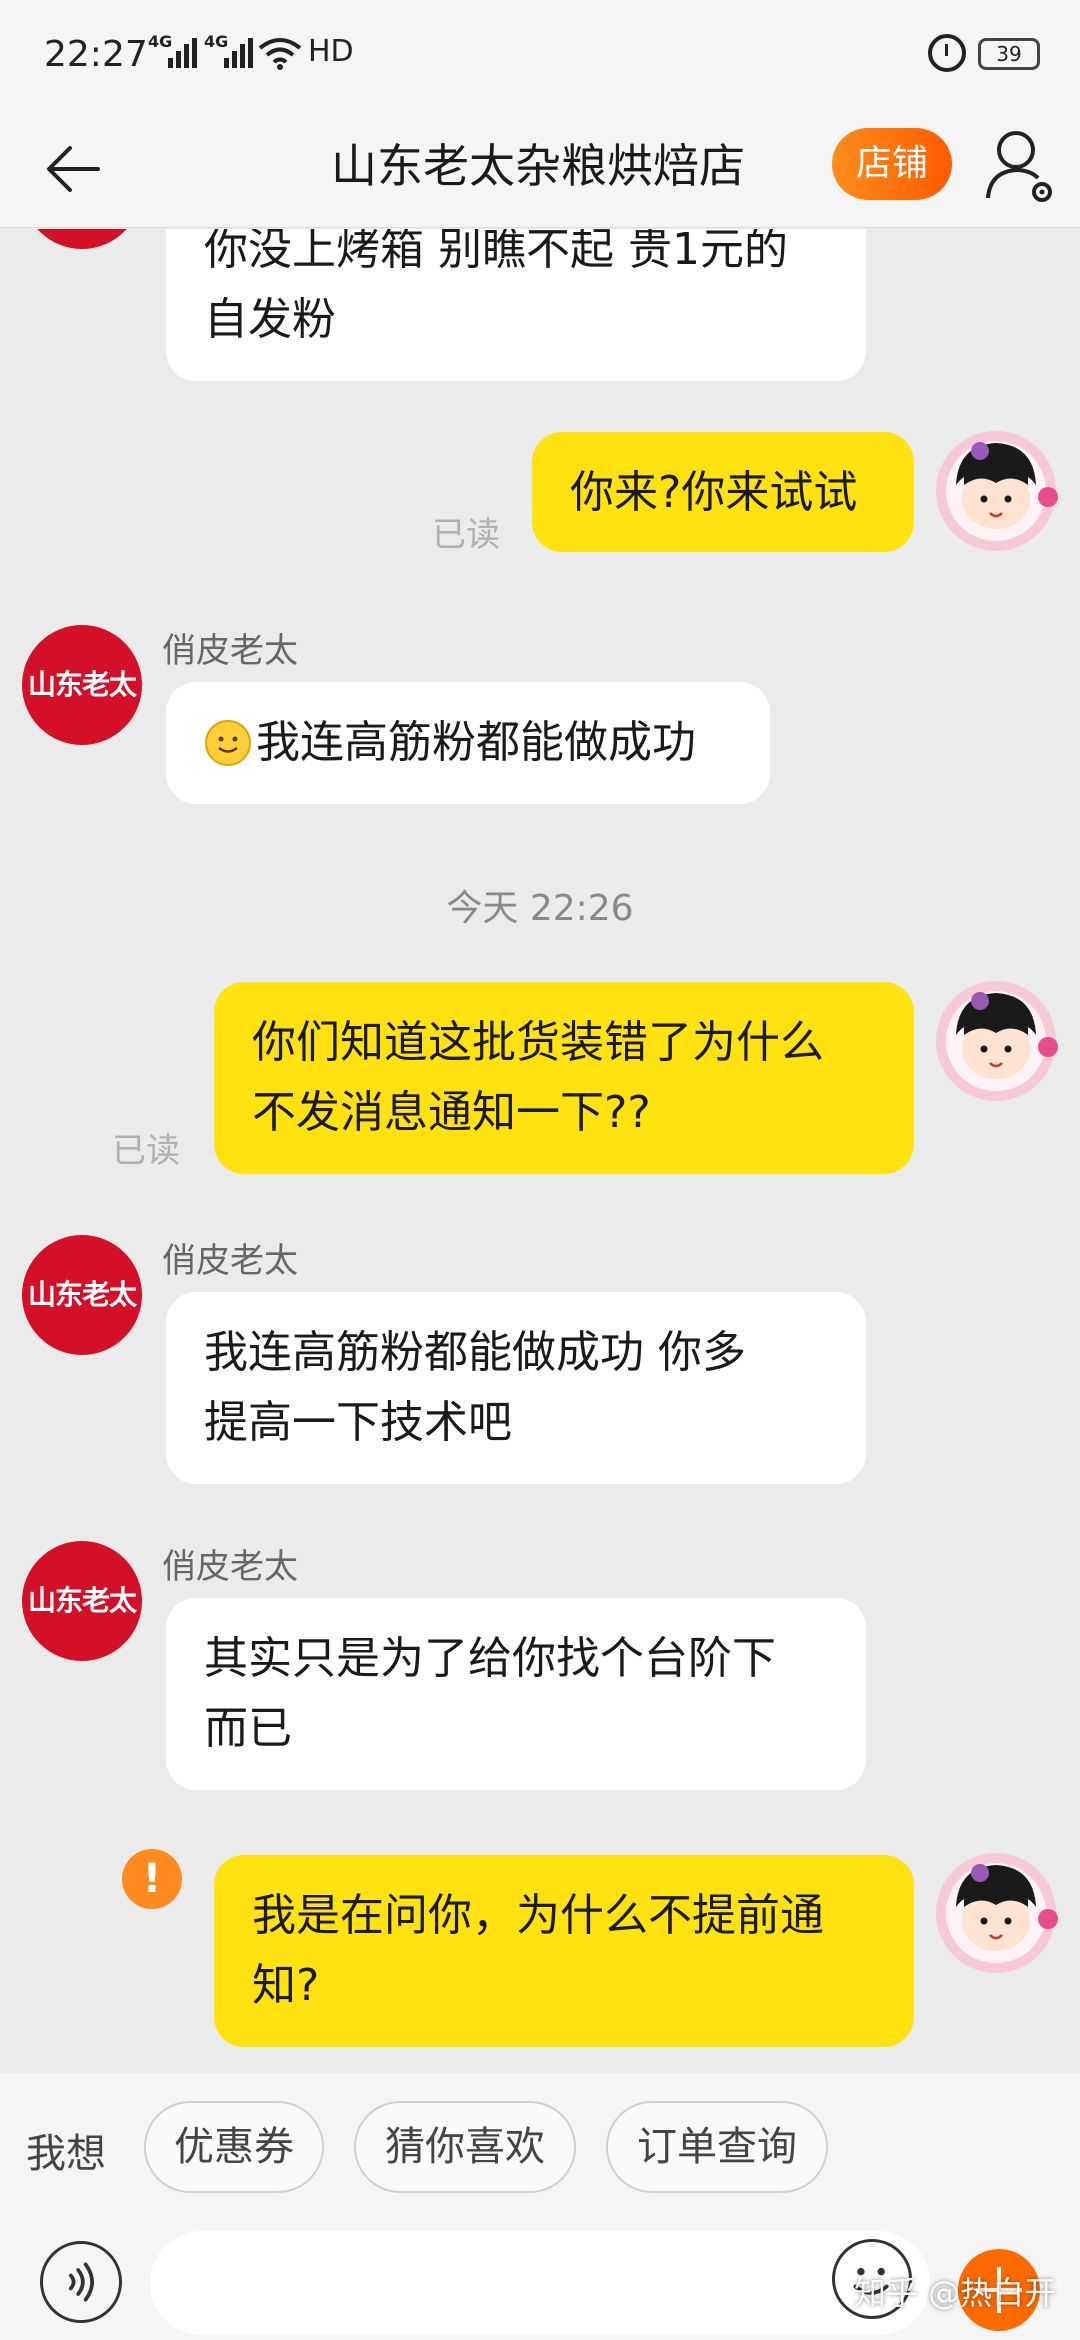 The width and height of the screenshot is (1080, 2340). What do you see at coordinates (723, 492) in the screenshot?
I see `message-bubble: 你来?你来试试` at bounding box center [723, 492].